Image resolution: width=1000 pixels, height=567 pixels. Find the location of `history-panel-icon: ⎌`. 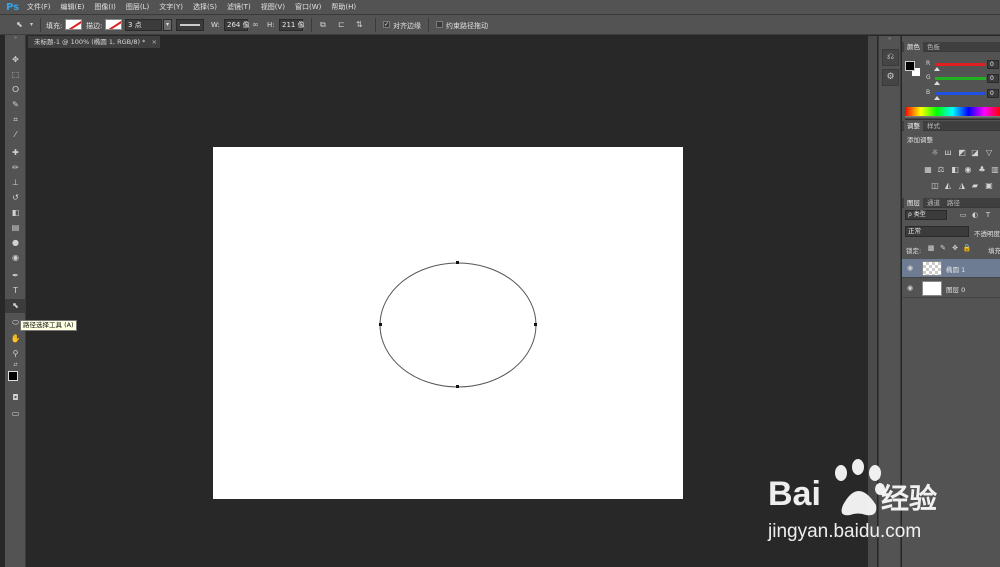

history-panel-icon: ⎌ is located at coordinates (890, 57).